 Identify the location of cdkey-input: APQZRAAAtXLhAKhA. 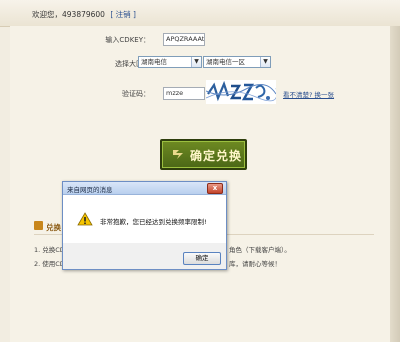
(184, 39).